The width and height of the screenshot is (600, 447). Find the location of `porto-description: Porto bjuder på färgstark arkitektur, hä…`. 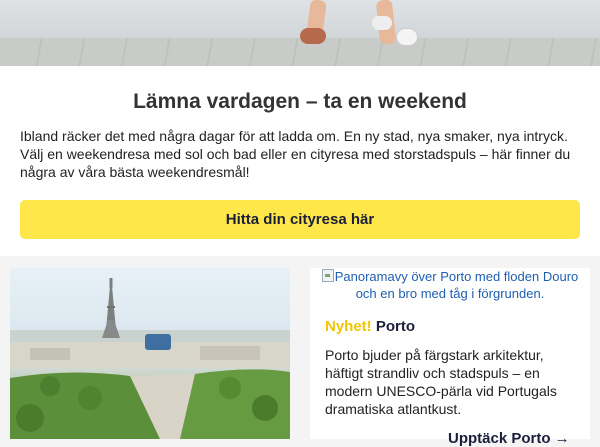

porto-description: Porto bjuder på färgstark arkitektur, hä… is located at coordinates (441, 382).